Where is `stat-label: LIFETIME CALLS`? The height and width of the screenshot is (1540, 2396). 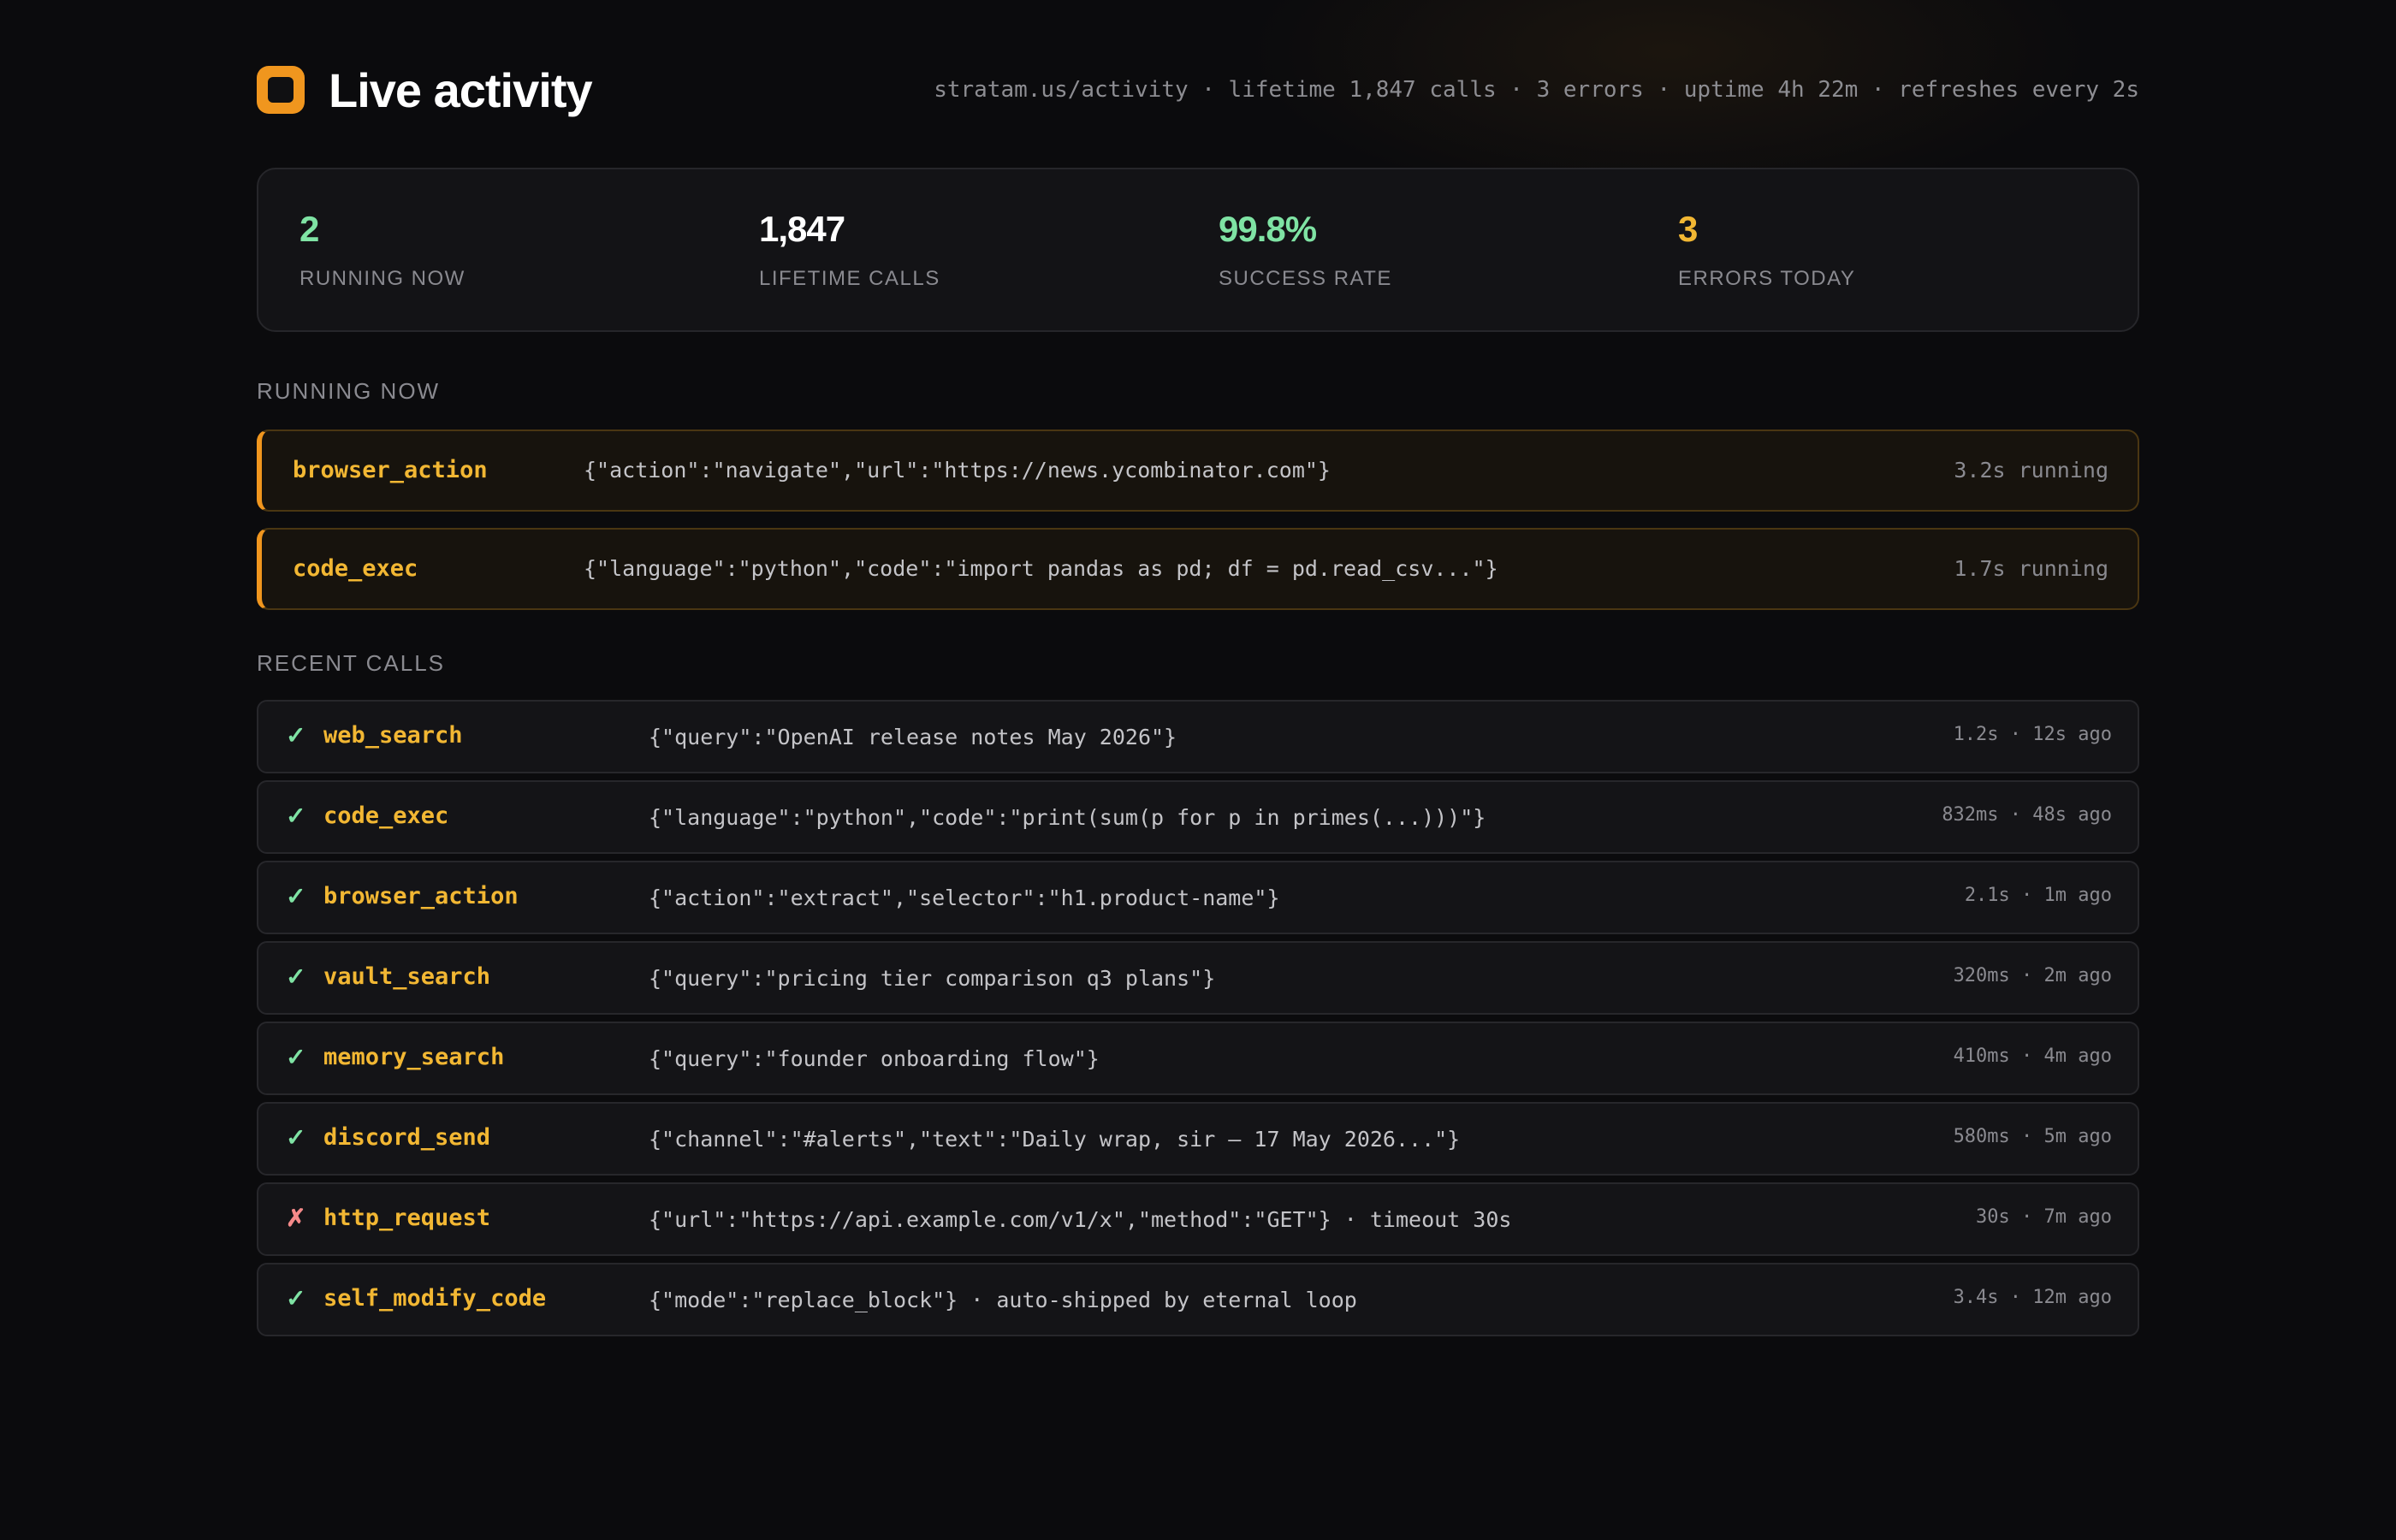
stat-label: LIFETIME CALLS is located at coordinates (849, 278).